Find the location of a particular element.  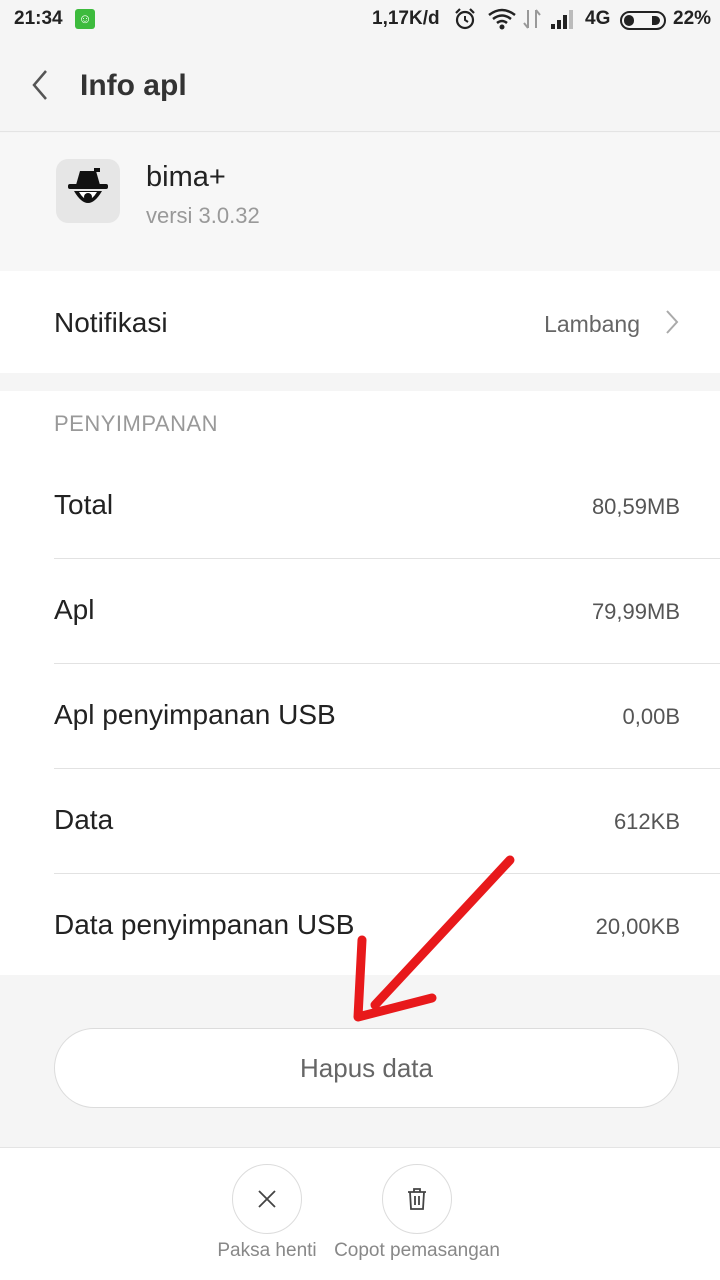

uninstall-action: Copot pemasangan is located at coordinates (417, 1213).